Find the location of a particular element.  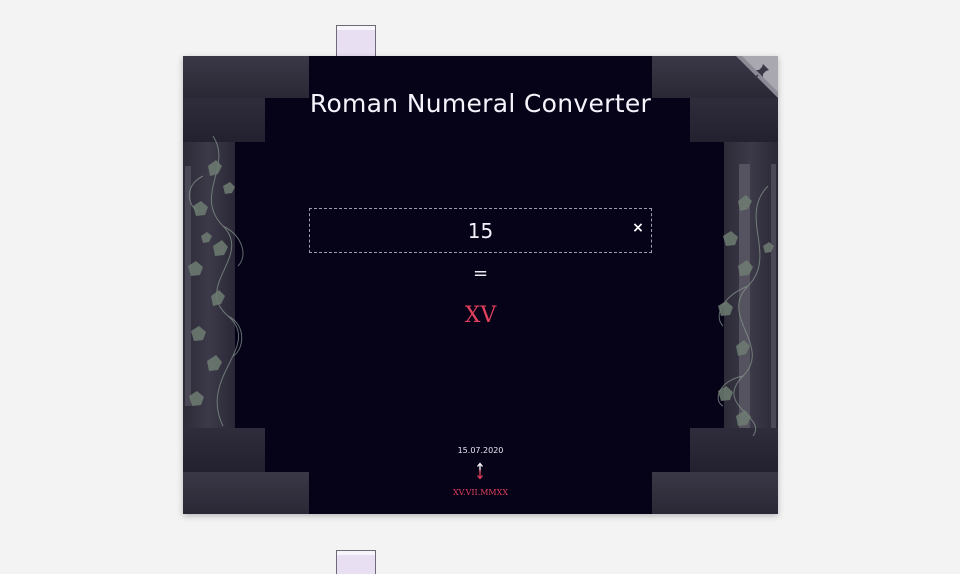

equals-sign: = is located at coordinates (480, 273).